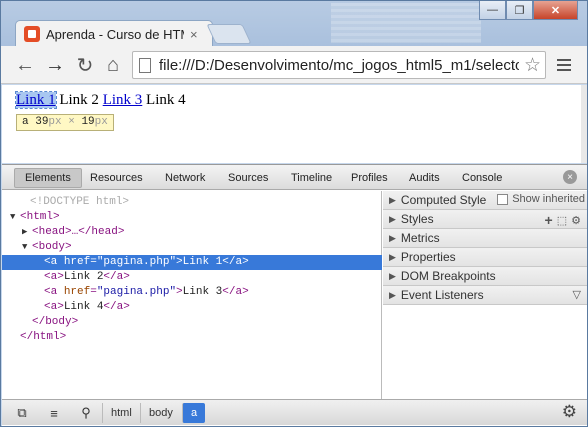  Describe the element at coordinates (555, 10) in the screenshot. I see `close-window-button: ✕` at that location.